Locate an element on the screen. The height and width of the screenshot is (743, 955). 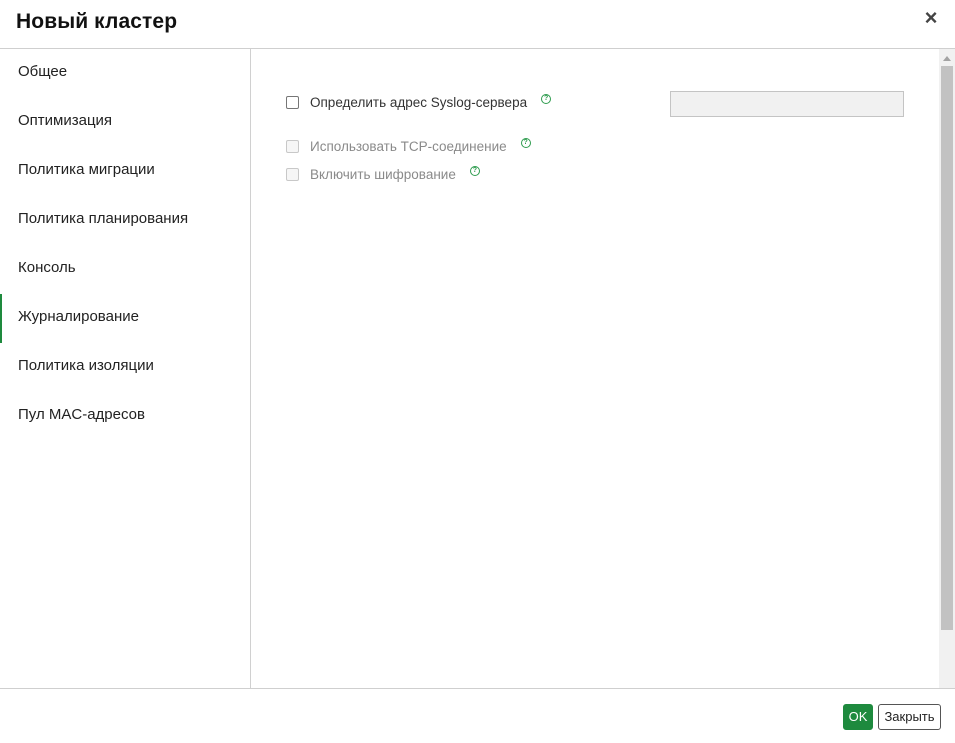
syslog-label: Определить адрес Syslog-сервера is located at coordinates (419, 102).